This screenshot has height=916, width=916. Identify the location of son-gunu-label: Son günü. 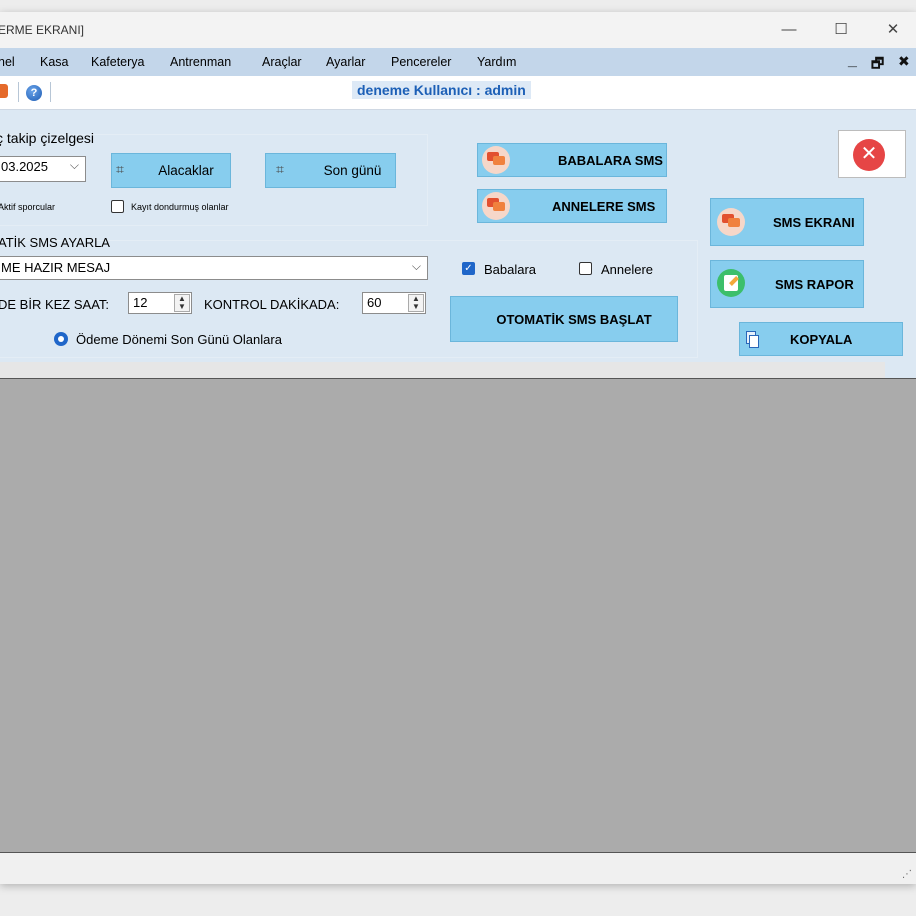
(352, 170).